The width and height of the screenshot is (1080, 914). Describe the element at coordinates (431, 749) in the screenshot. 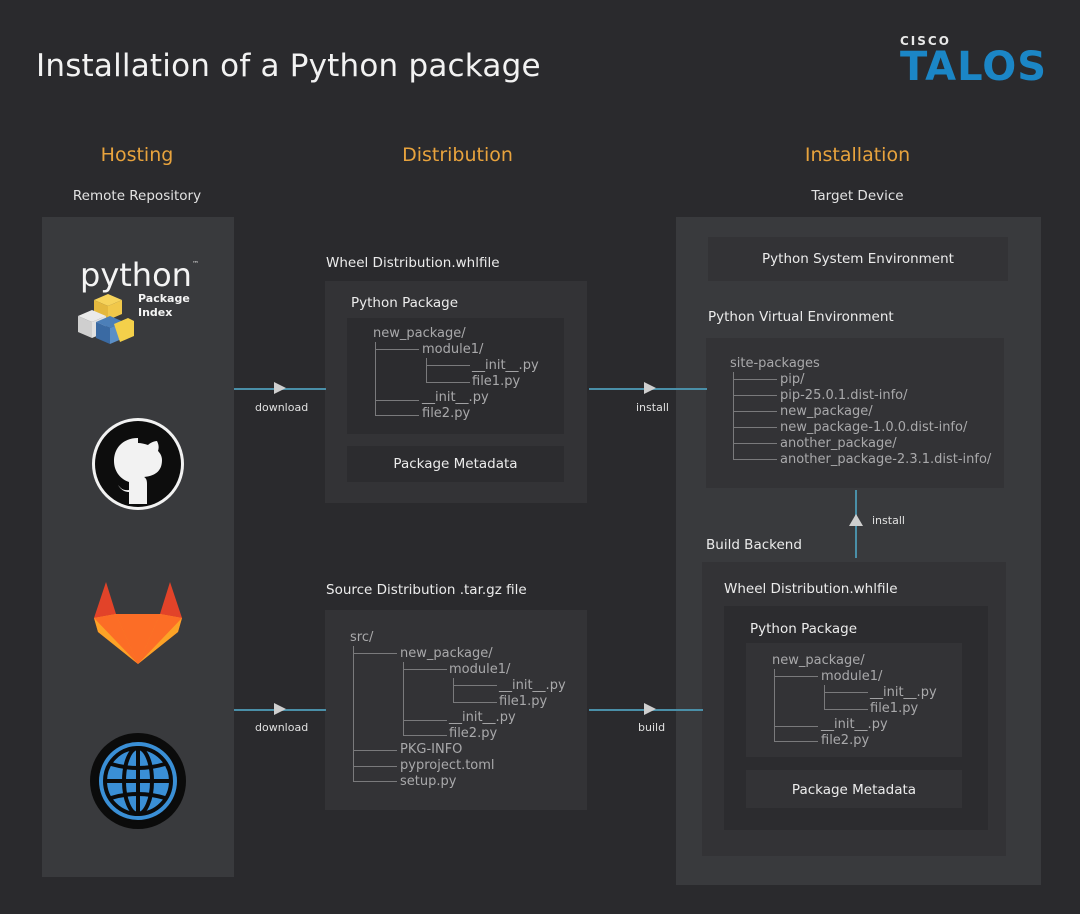

I see `tree-node: PKG-INFO` at that location.